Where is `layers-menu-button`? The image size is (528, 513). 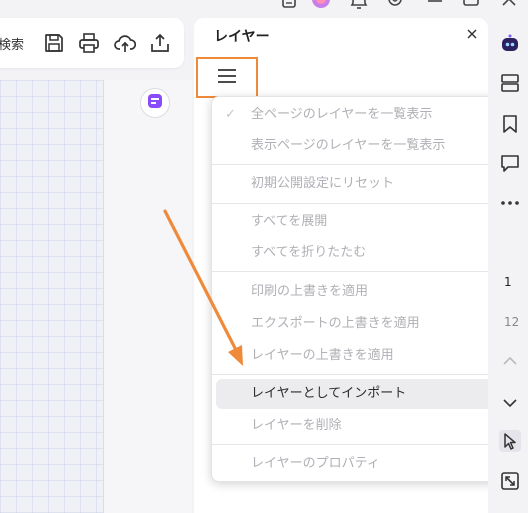
layers-menu-button is located at coordinates (227, 77).